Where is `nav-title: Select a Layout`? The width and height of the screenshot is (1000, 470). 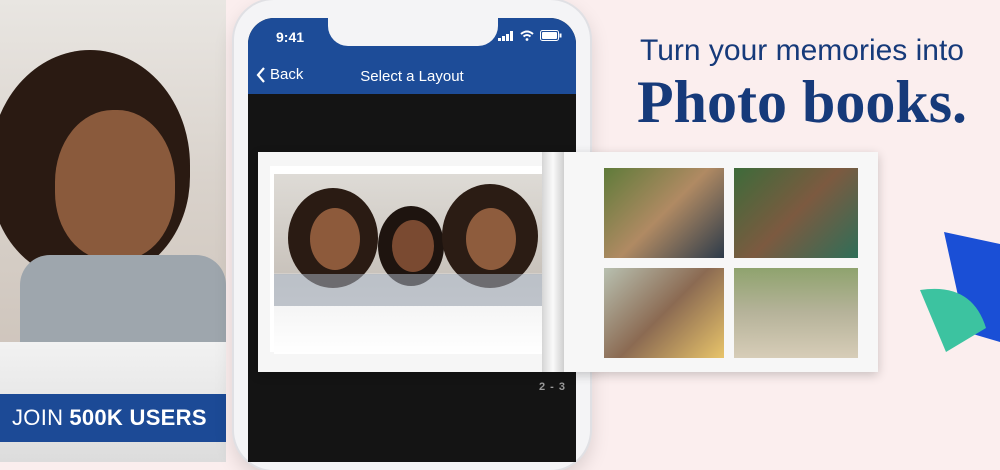
nav-title: Select a Layout is located at coordinates (412, 76).